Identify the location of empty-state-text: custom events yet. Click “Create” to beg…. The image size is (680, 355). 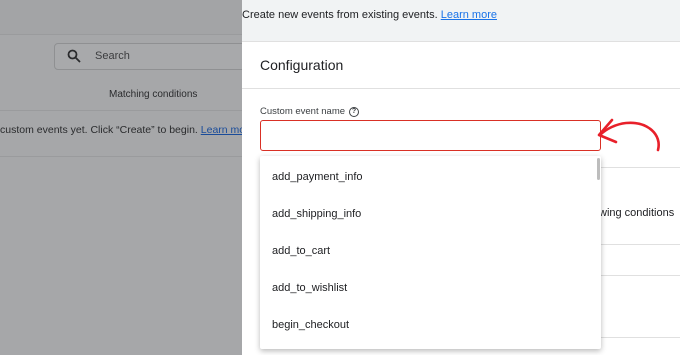
(99, 130).